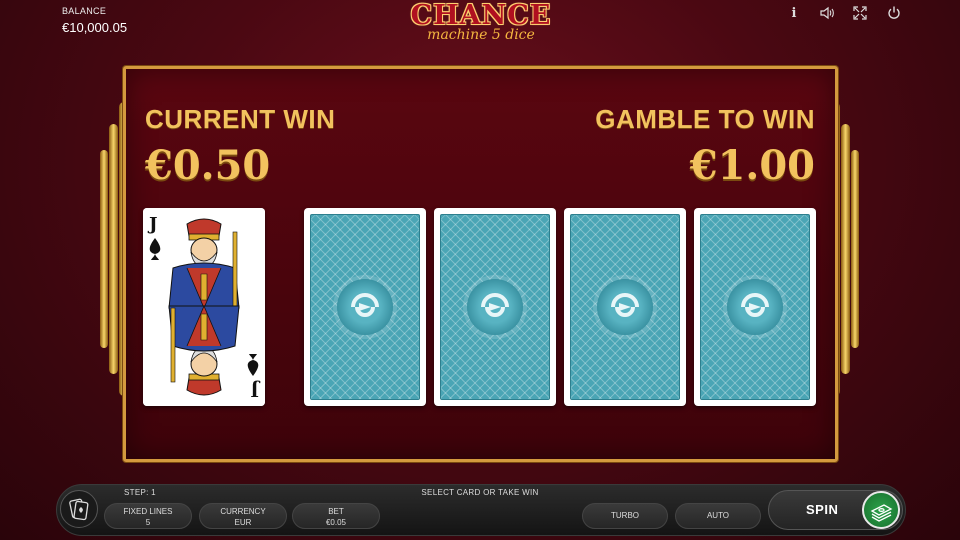 The image size is (960, 540). I want to click on turbo-button: TURBO, so click(625, 516).